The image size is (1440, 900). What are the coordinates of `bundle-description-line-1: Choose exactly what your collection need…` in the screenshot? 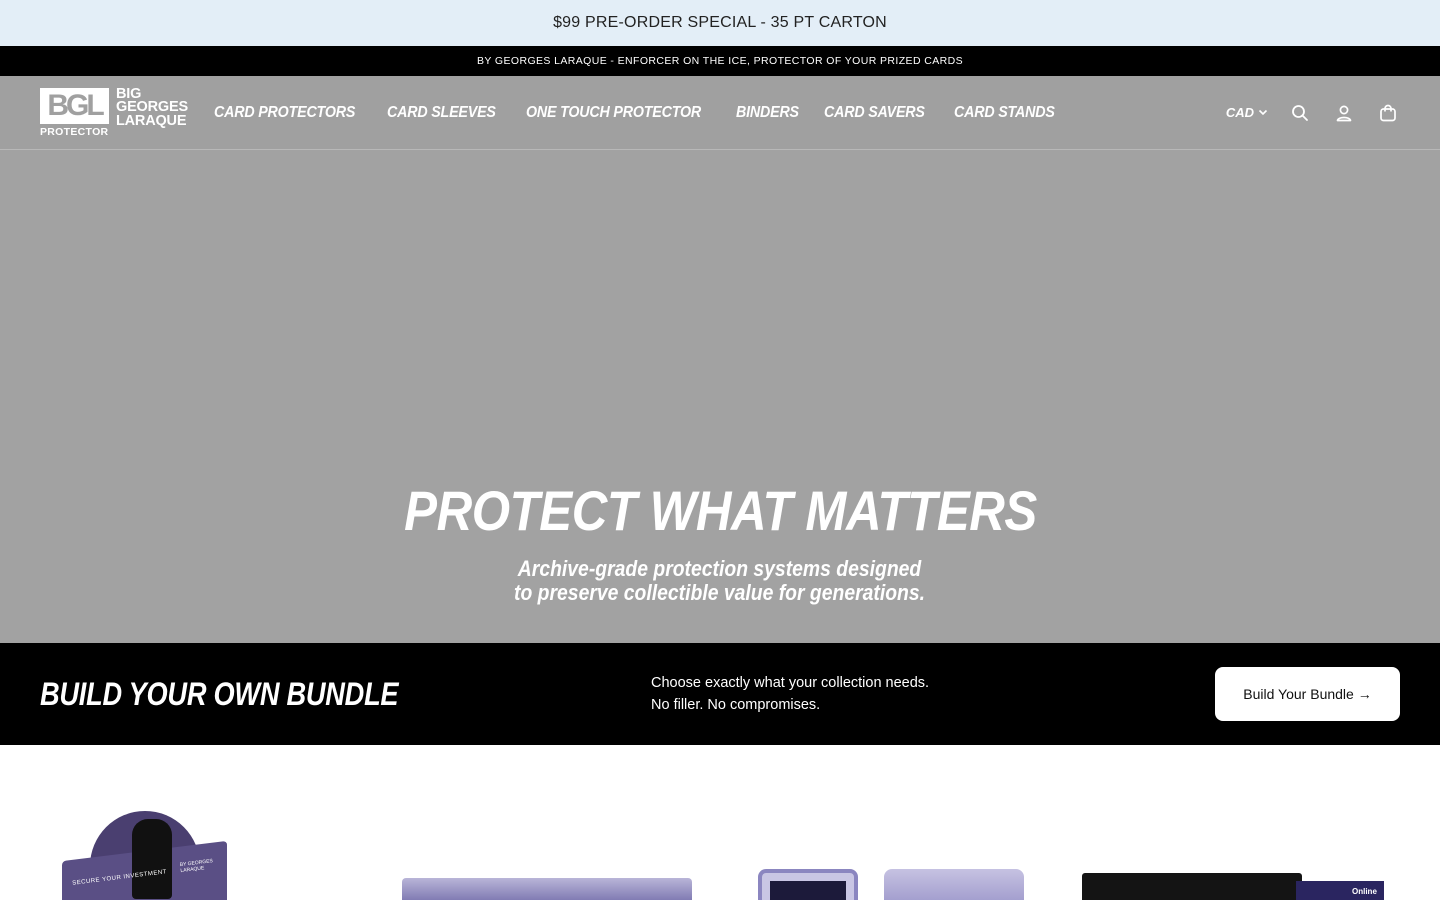 It's located at (790, 683).